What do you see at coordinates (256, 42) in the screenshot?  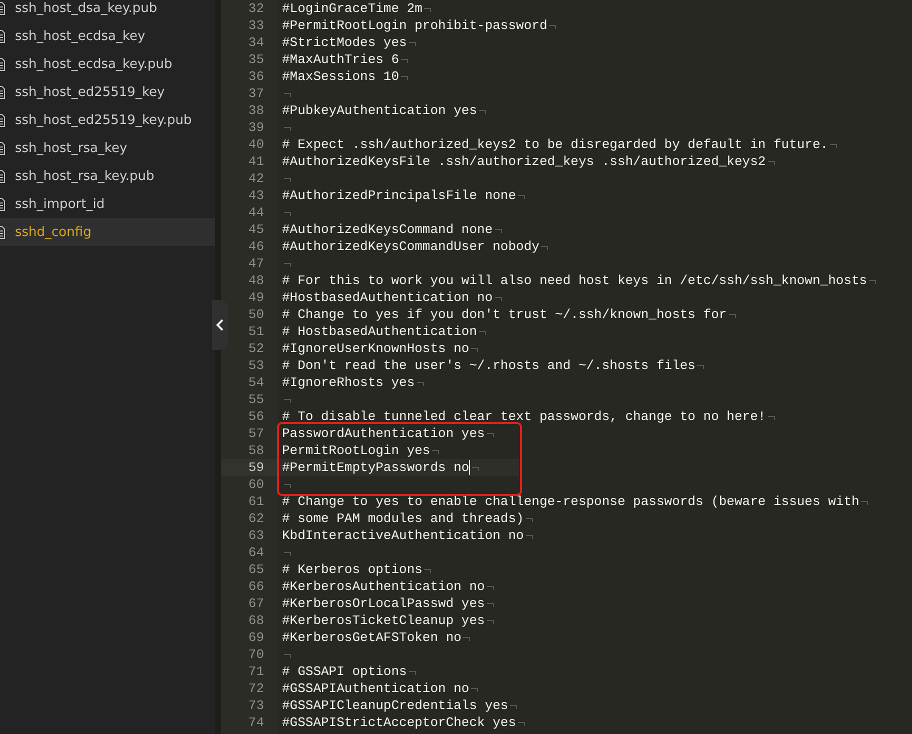 I see `line-number: 34` at bounding box center [256, 42].